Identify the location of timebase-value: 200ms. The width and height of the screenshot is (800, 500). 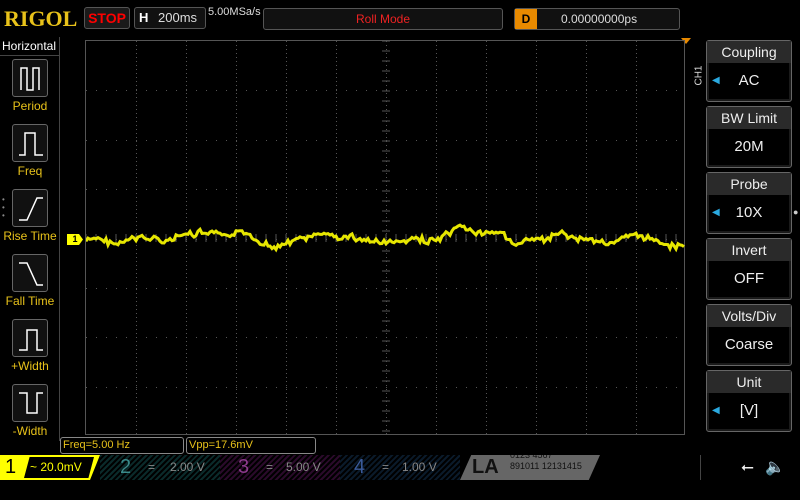
(178, 17).